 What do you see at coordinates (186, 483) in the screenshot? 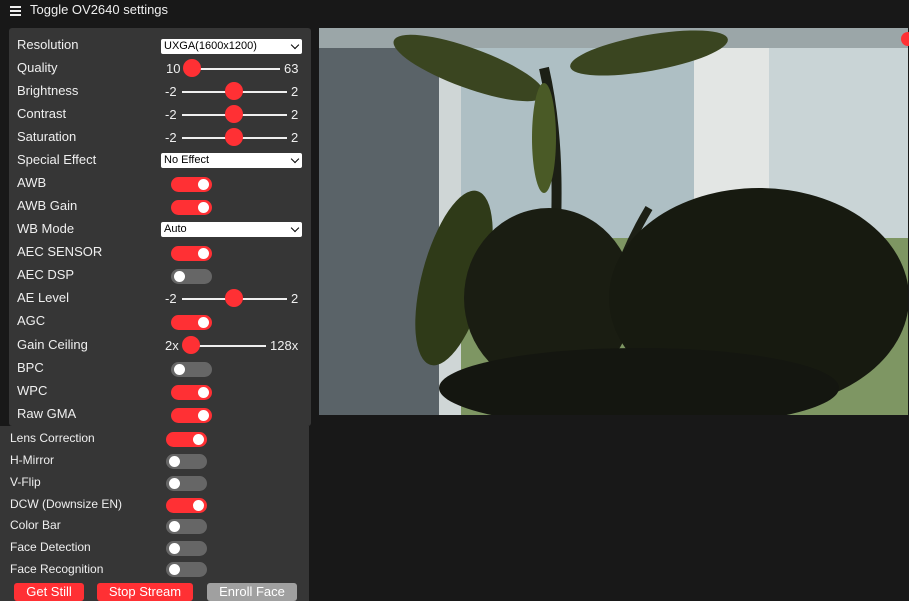
I see `v-flip-toggle` at bounding box center [186, 483].